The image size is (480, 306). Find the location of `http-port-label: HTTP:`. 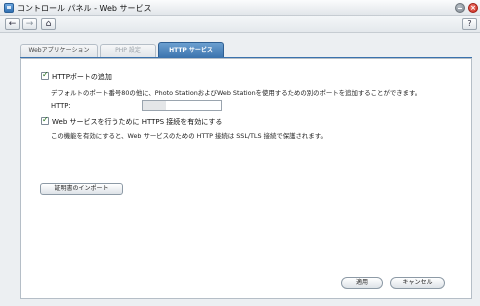

http-port-label: HTTP: is located at coordinates (61, 106).